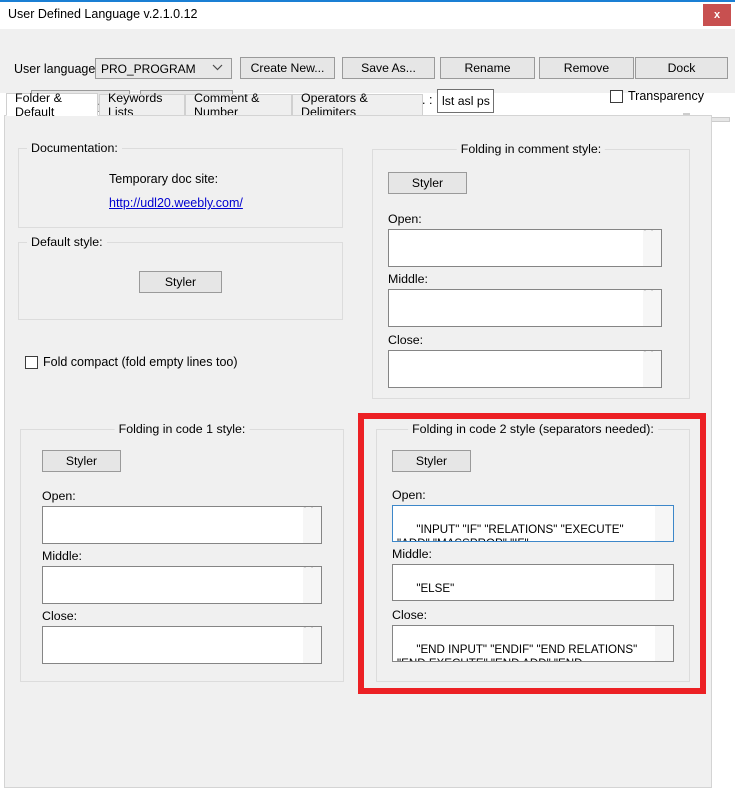  Describe the element at coordinates (427, 183) in the screenshot. I see `comment-style-styler-button: Styler` at that location.